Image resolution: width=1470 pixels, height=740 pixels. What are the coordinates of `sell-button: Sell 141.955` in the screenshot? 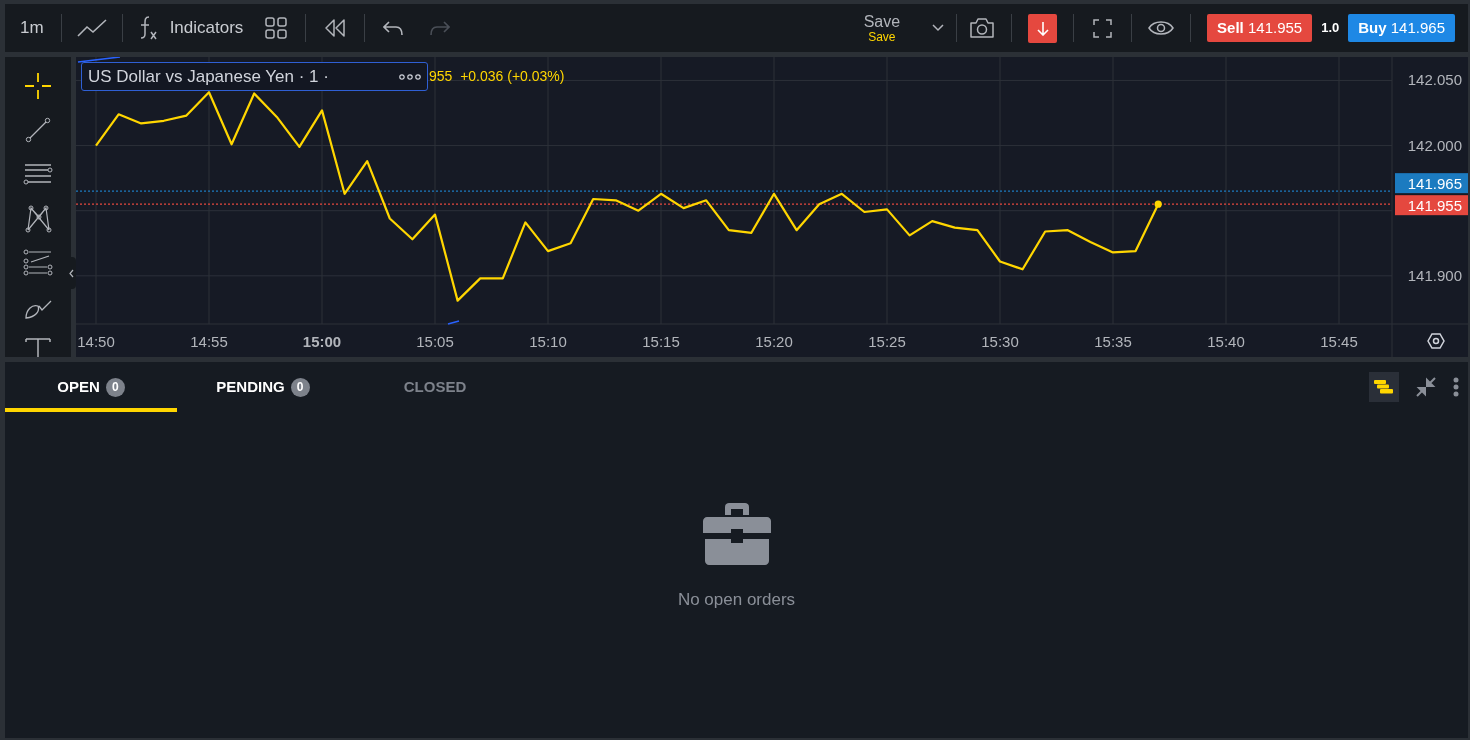 It's located at (1260, 28).